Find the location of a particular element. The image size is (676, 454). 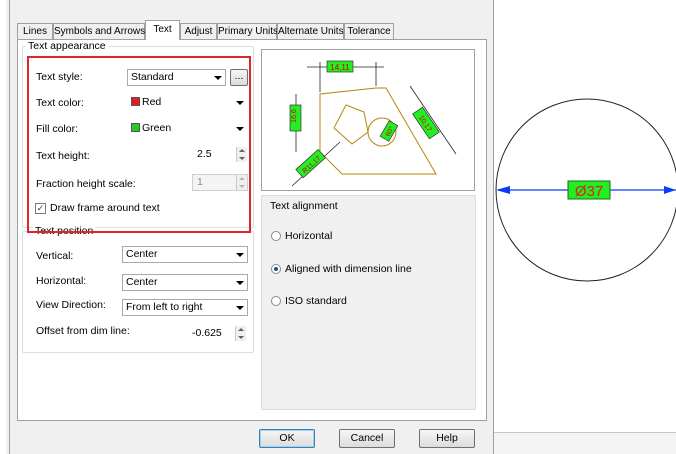

tab-text: Text is located at coordinates (162, 30).